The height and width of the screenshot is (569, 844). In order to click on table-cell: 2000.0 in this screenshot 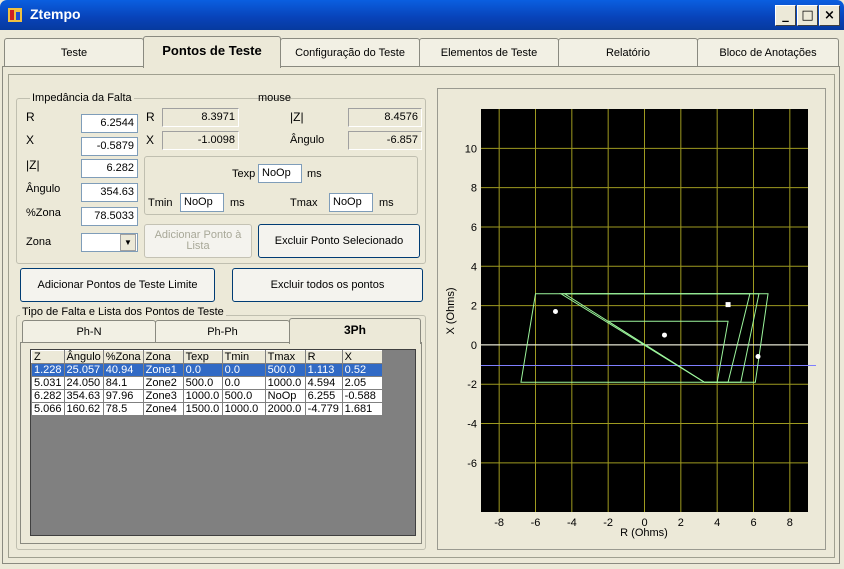, I will do `click(285, 409)`.